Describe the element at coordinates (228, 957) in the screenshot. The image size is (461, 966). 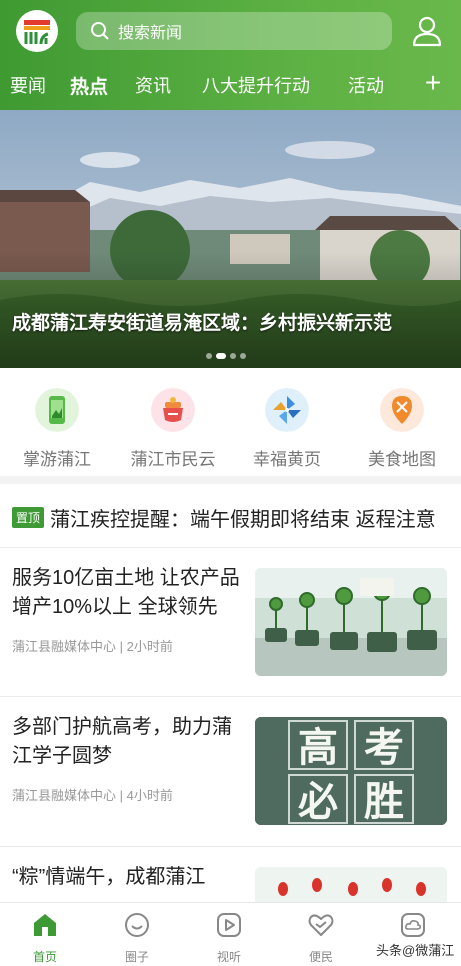
I see `nav-label: 视听` at that location.